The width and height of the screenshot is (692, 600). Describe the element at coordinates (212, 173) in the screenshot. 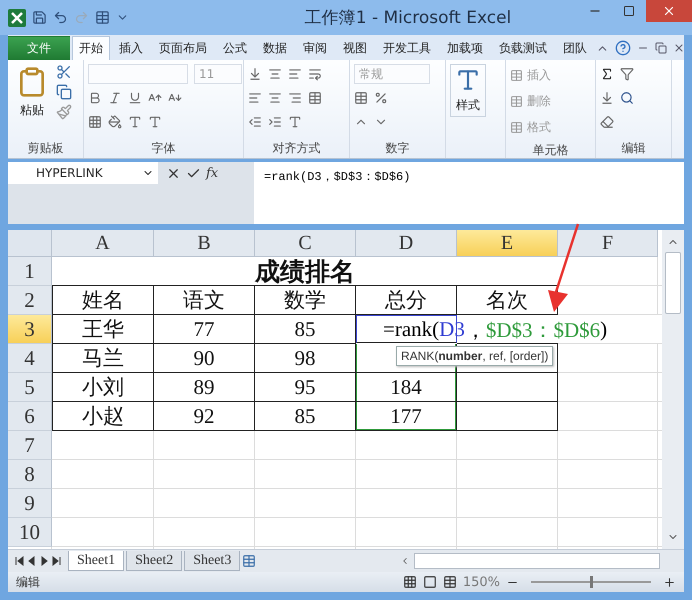

I see `insert-function-button: fx` at that location.